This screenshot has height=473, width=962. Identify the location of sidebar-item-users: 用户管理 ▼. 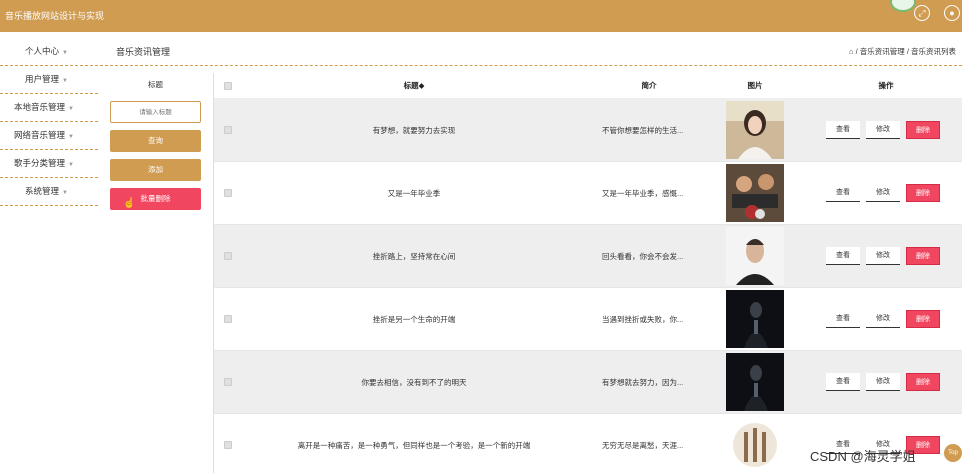
(49, 80).